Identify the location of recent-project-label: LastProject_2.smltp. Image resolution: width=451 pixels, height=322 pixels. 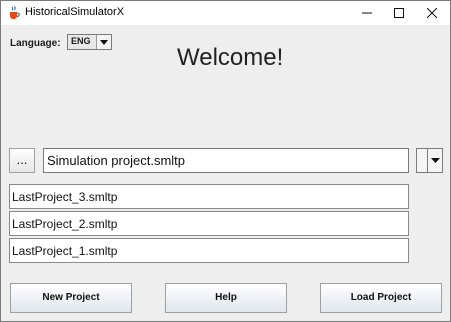
(65, 224).